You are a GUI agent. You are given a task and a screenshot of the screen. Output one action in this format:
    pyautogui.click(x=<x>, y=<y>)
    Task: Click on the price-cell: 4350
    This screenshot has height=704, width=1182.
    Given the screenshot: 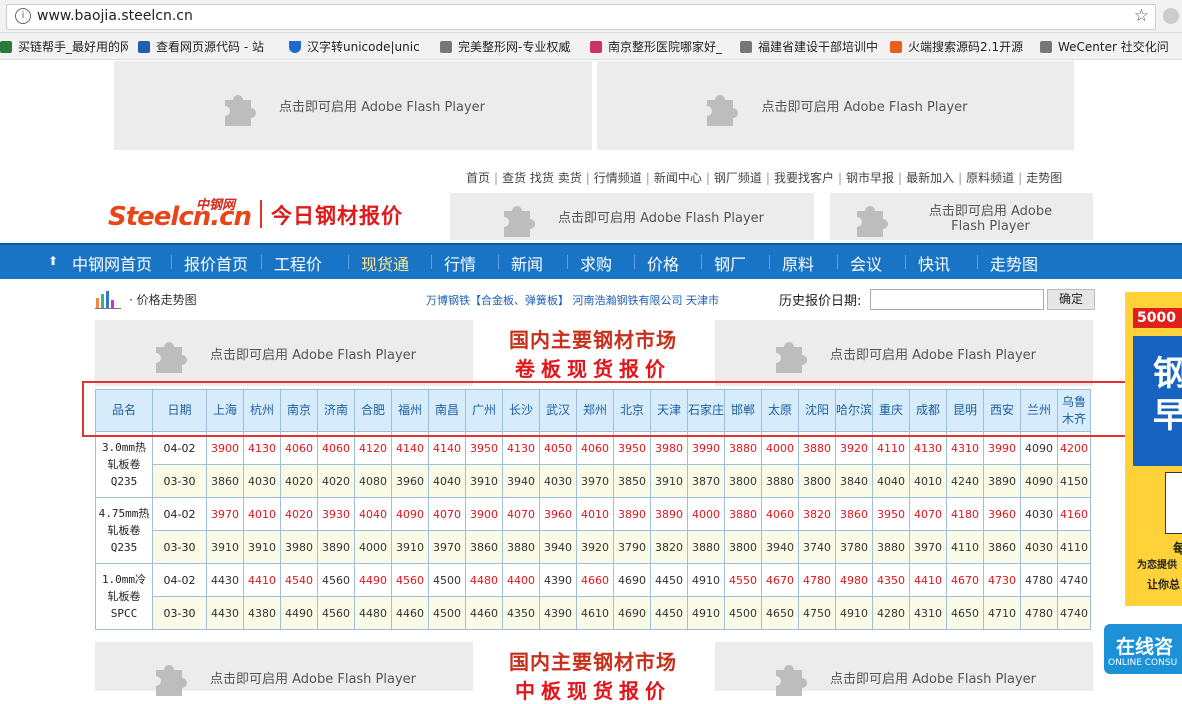 What is the action you would take?
    pyautogui.click(x=521, y=613)
    